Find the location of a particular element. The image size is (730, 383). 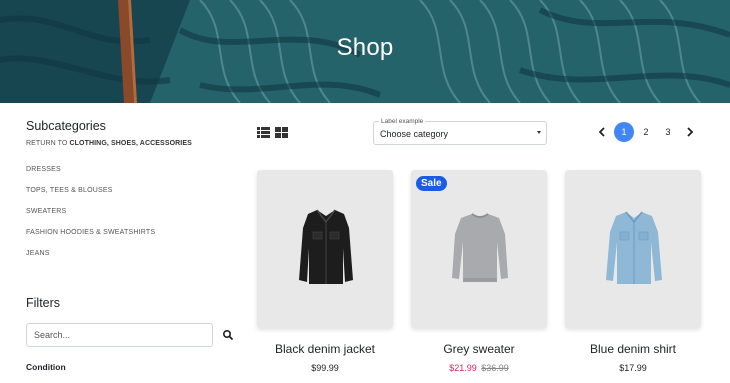

black-jacket-image is located at coordinates (326, 246).